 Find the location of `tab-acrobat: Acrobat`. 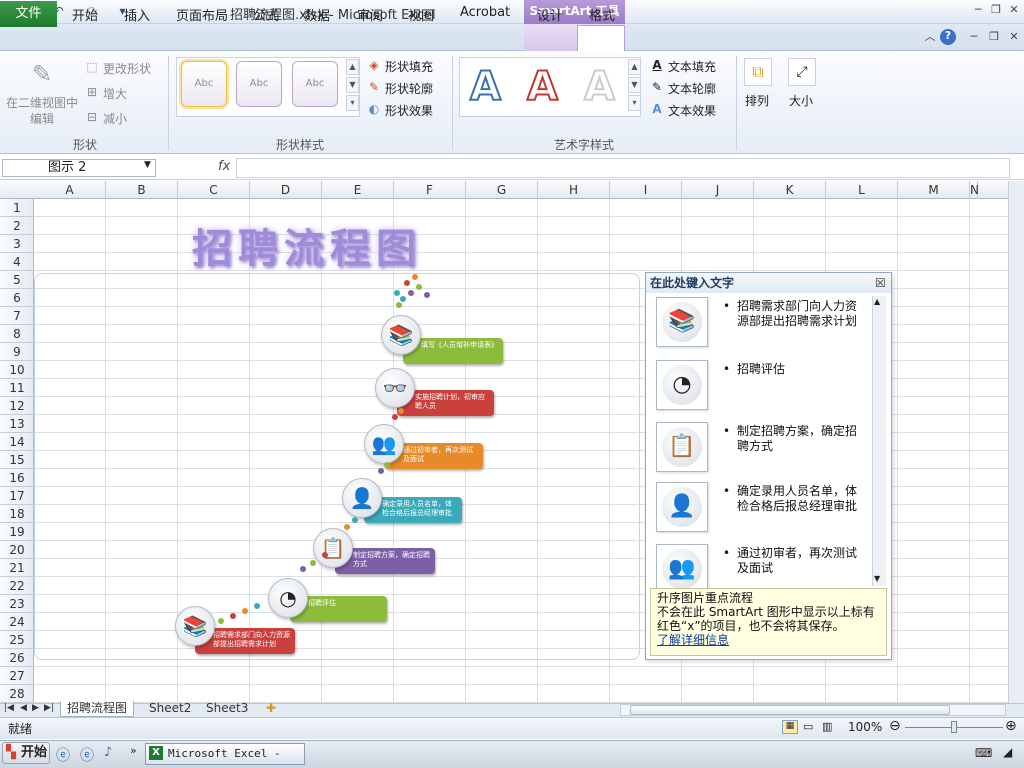

tab-acrobat: Acrobat is located at coordinates (485, 12).